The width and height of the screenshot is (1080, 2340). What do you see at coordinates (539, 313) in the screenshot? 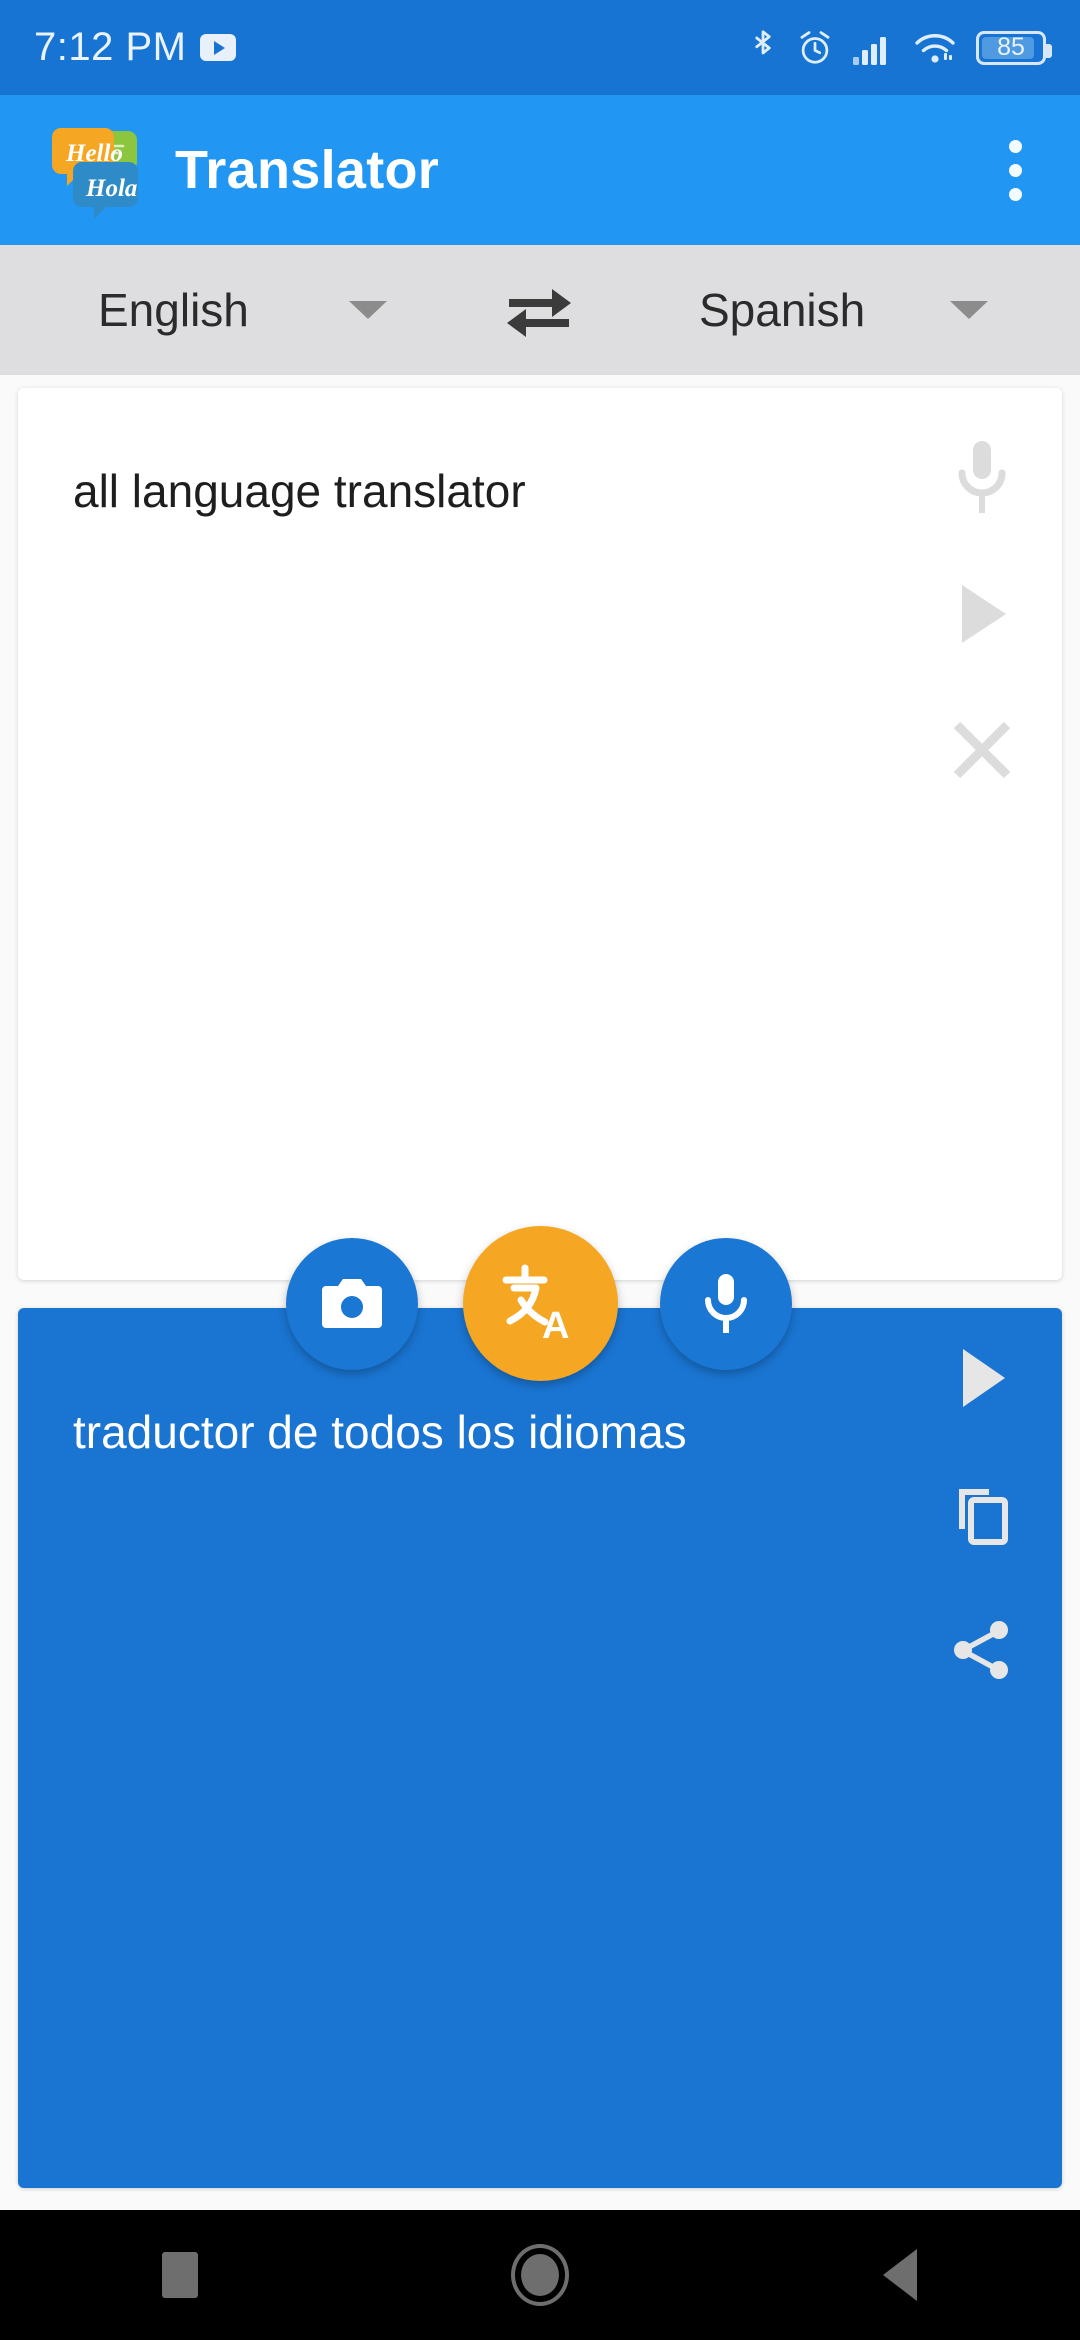
I see `swap-horizontal-icon` at bounding box center [539, 313].